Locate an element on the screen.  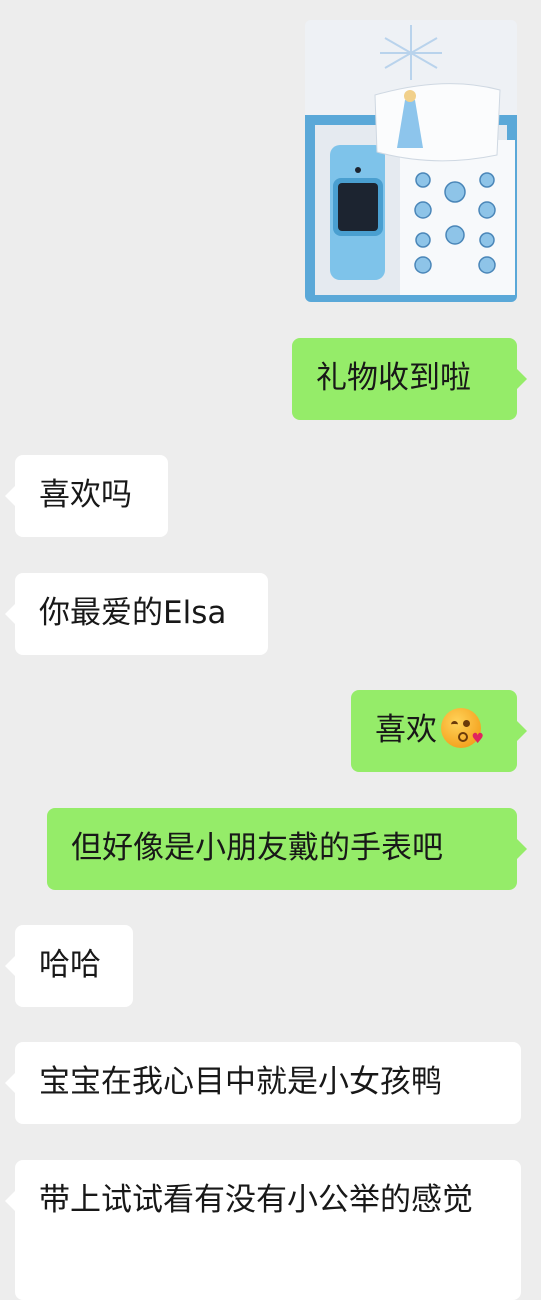
message-text: 喜欢吗 is located at coordinates (85, 495).